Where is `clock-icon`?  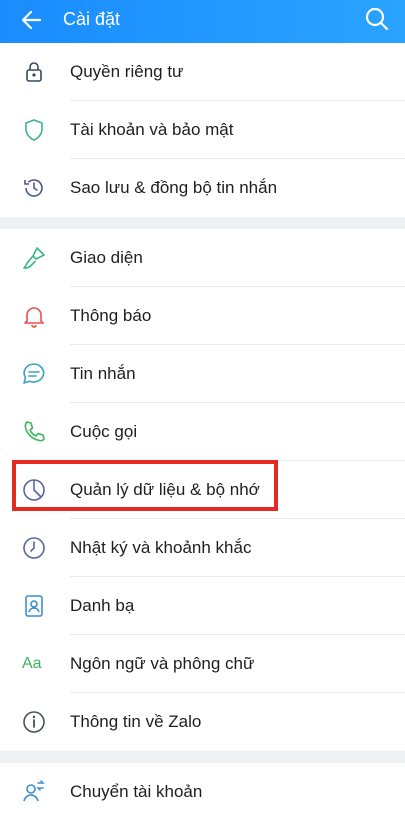
clock-icon is located at coordinates (34, 548).